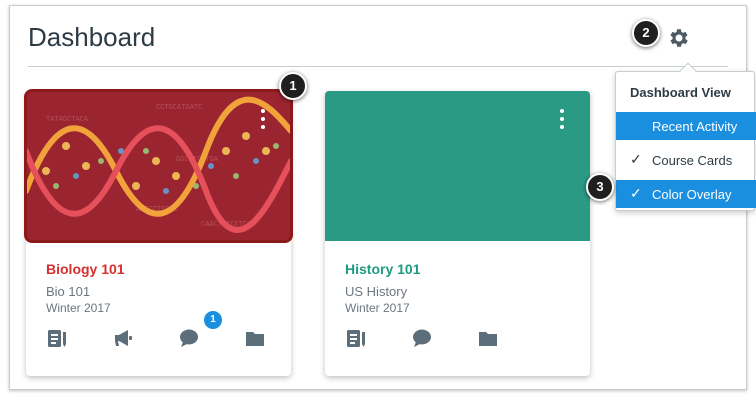 The width and height of the screenshot is (756, 400). I want to click on card-action-icons: 1, so click(158, 332).